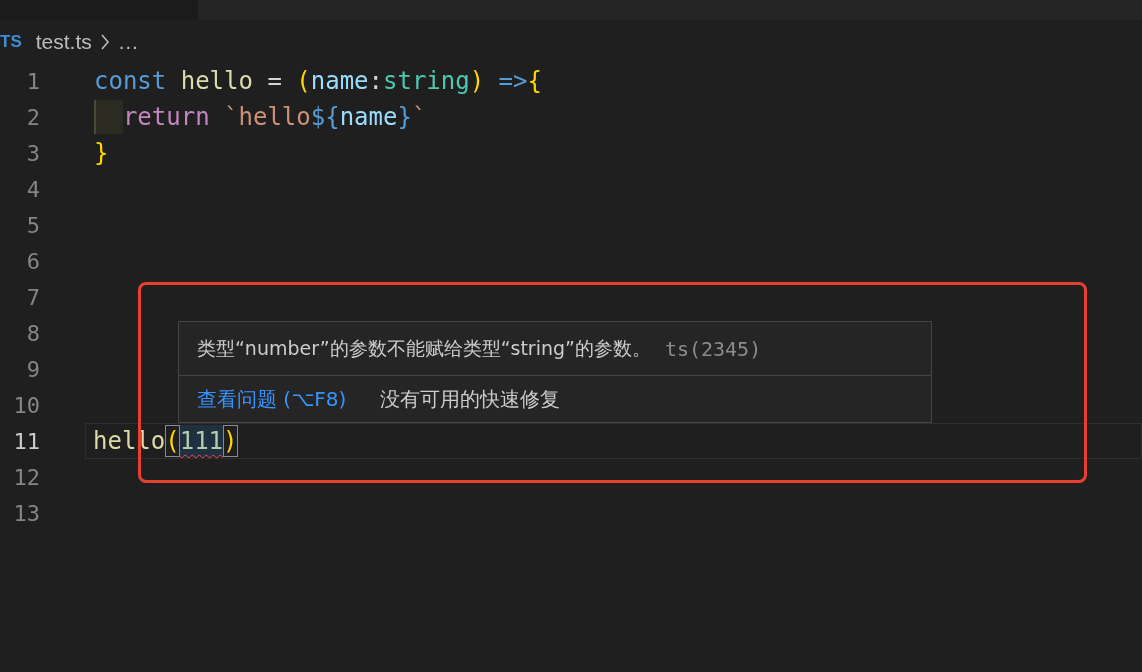  I want to click on line-number: 8, so click(32, 333).